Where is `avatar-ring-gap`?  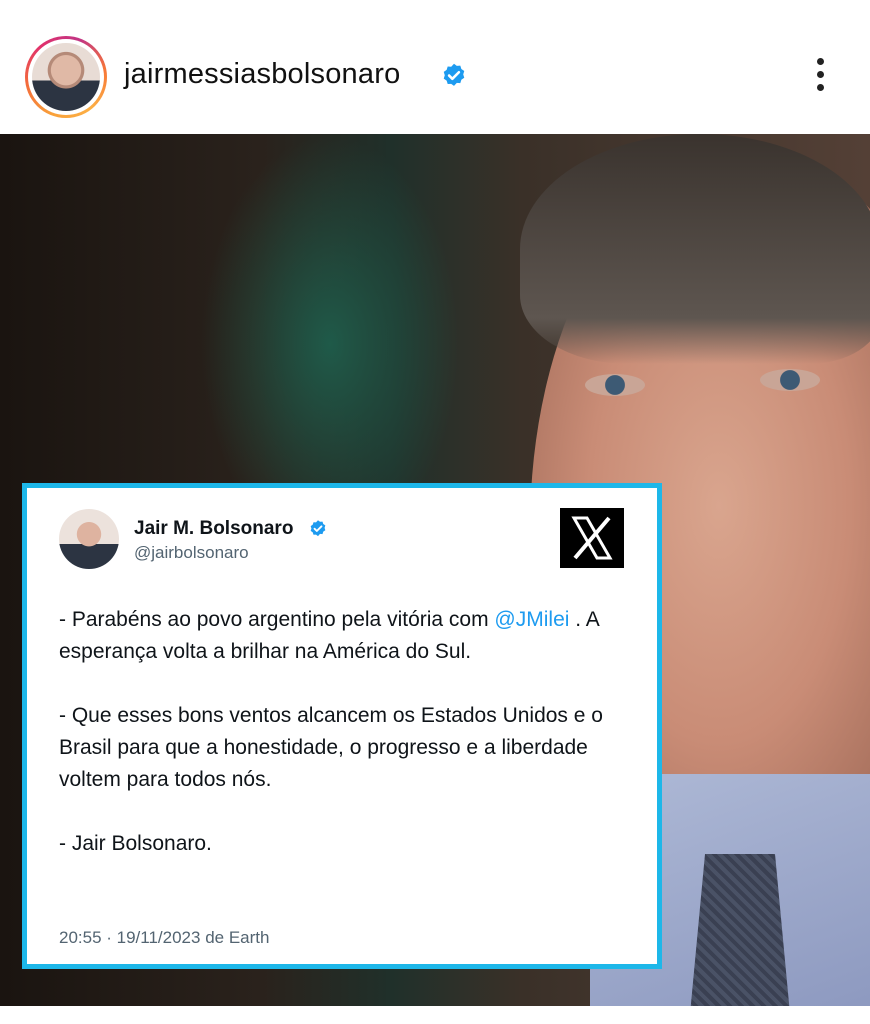 avatar-ring-gap is located at coordinates (66, 77).